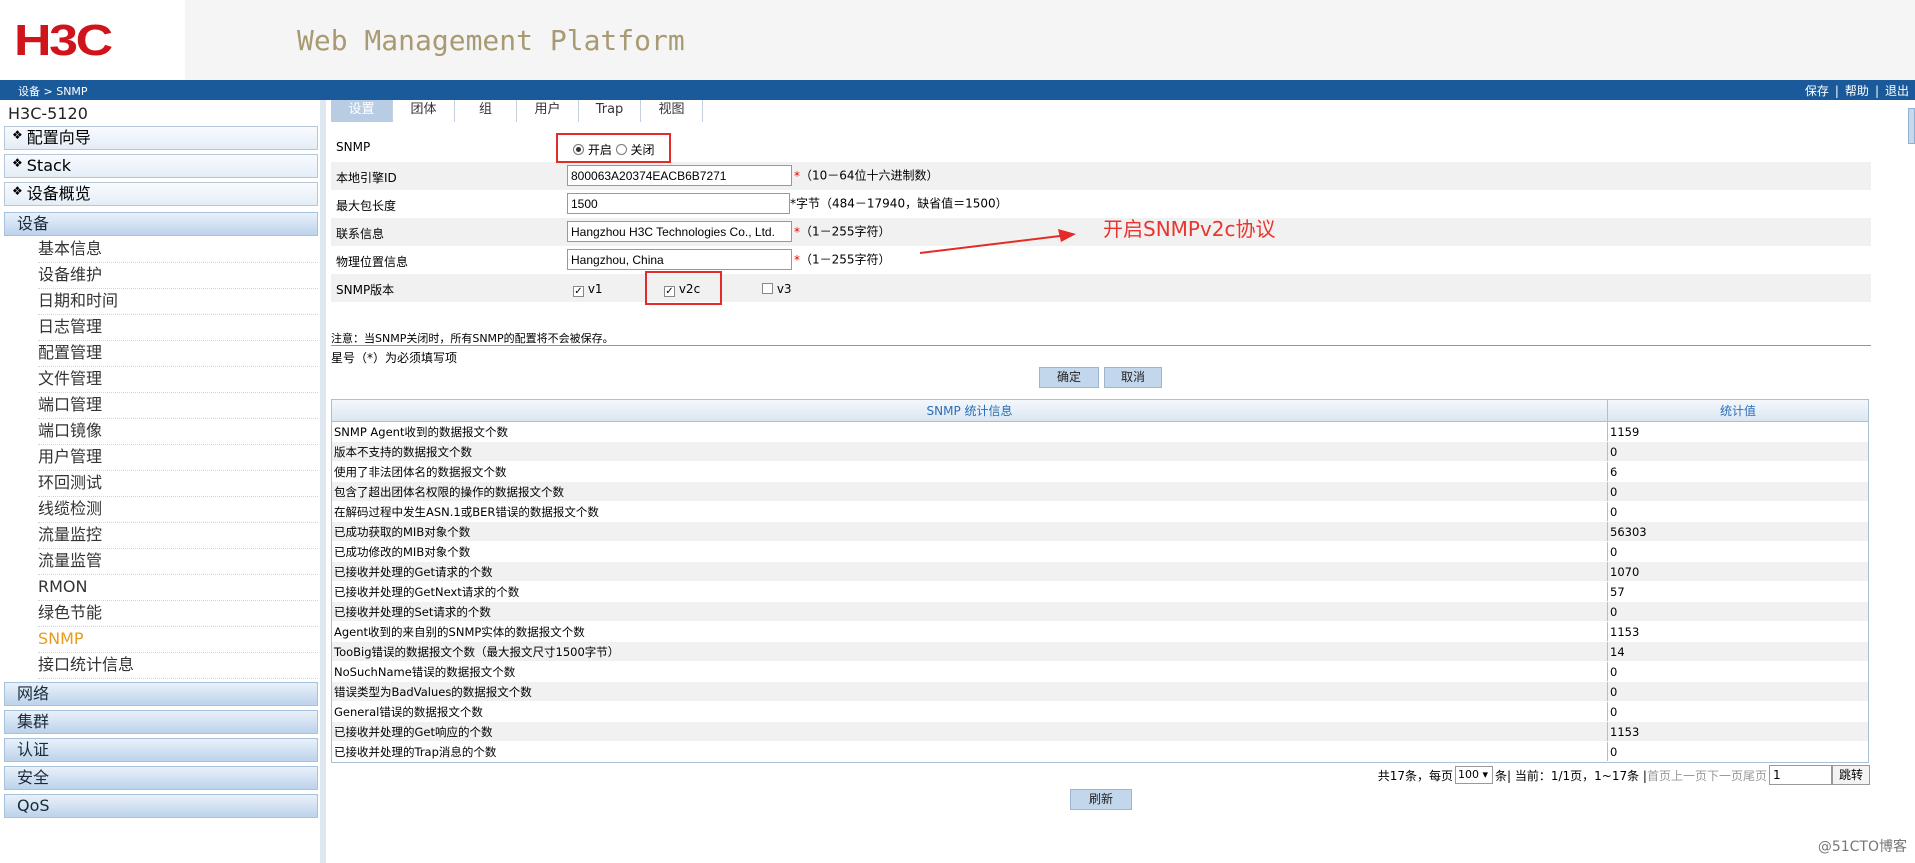  I want to click on submenu-file-management: 文件管理, so click(178, 380).